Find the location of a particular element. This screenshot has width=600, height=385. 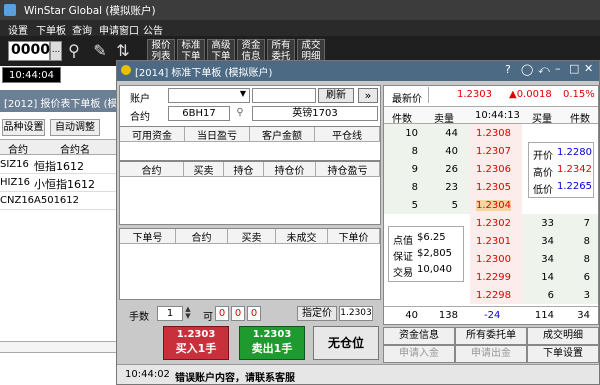

margin-value: $2,805 is located at coordinates (434, 253).